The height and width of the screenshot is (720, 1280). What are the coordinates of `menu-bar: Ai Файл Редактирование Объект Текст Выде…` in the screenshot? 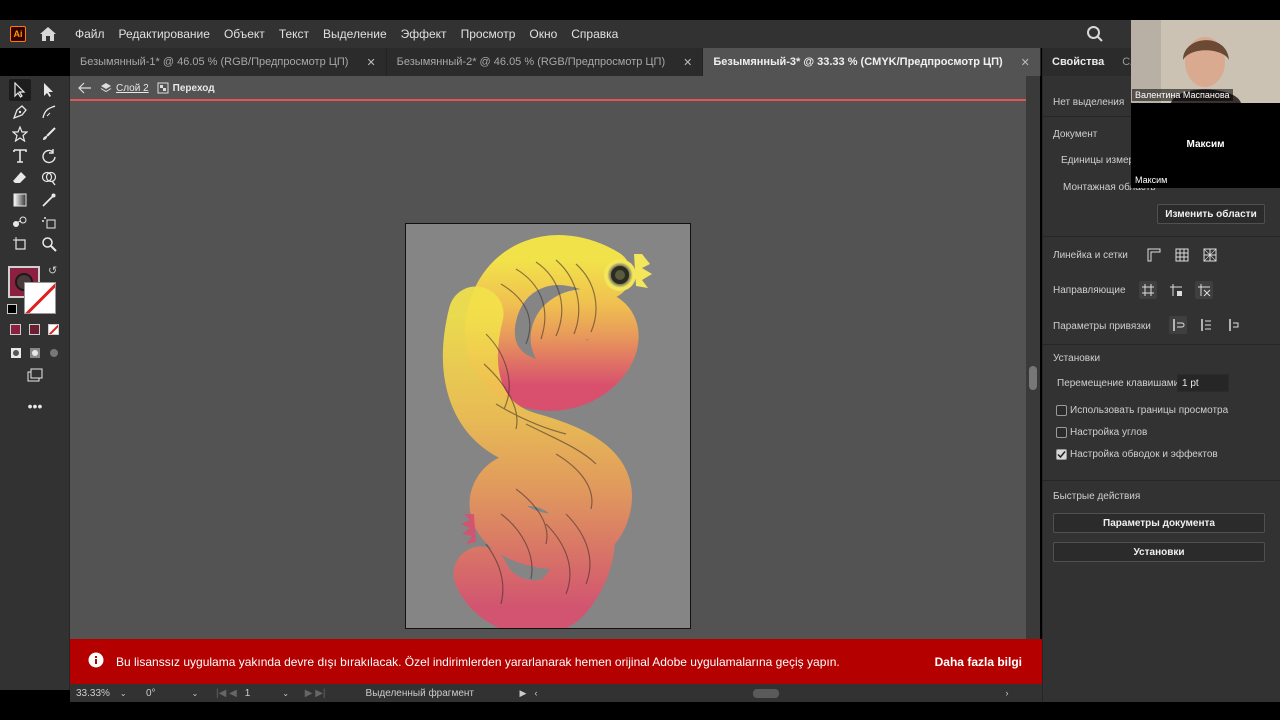 It's located at (640, 34).